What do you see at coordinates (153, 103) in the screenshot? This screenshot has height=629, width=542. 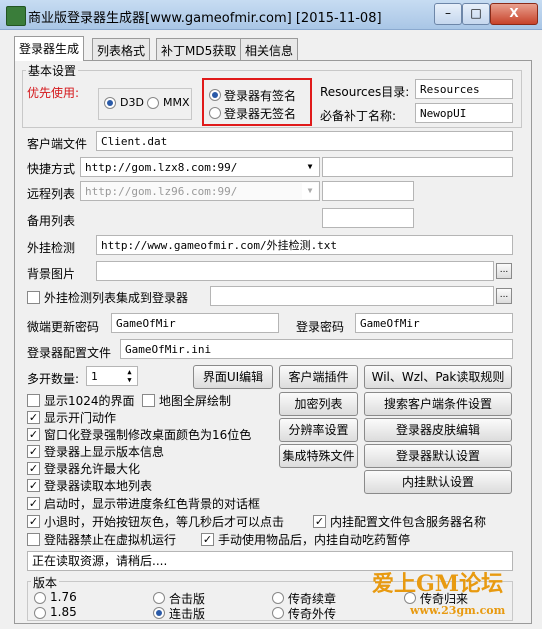 I see `mmx-radio` at bounding box center [153, 103].